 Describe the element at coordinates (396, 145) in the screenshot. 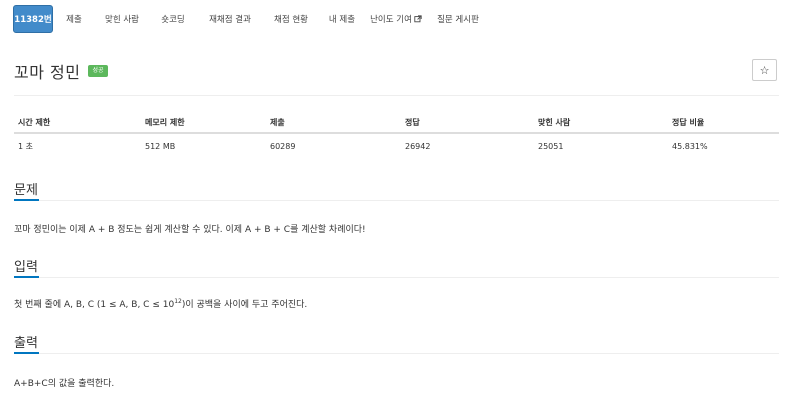

I see `table-row: 1 초 512 MB 60289 26942 25051 45.831%` at that location.